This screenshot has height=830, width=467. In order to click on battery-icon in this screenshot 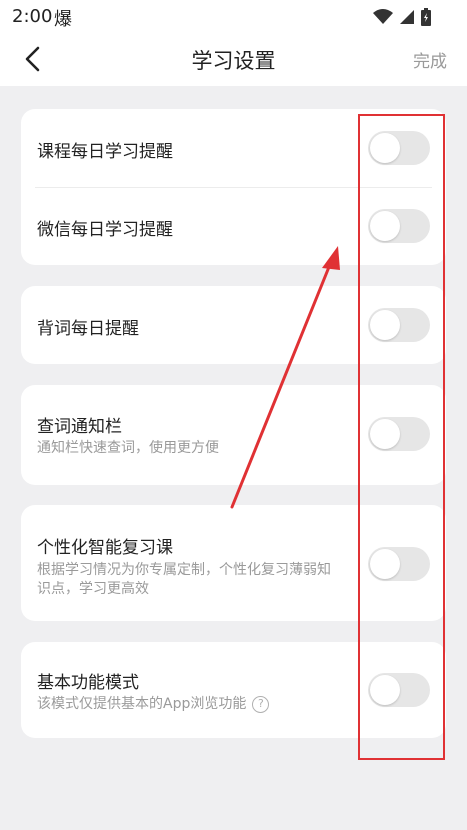, I will do `click(426, 17)`.